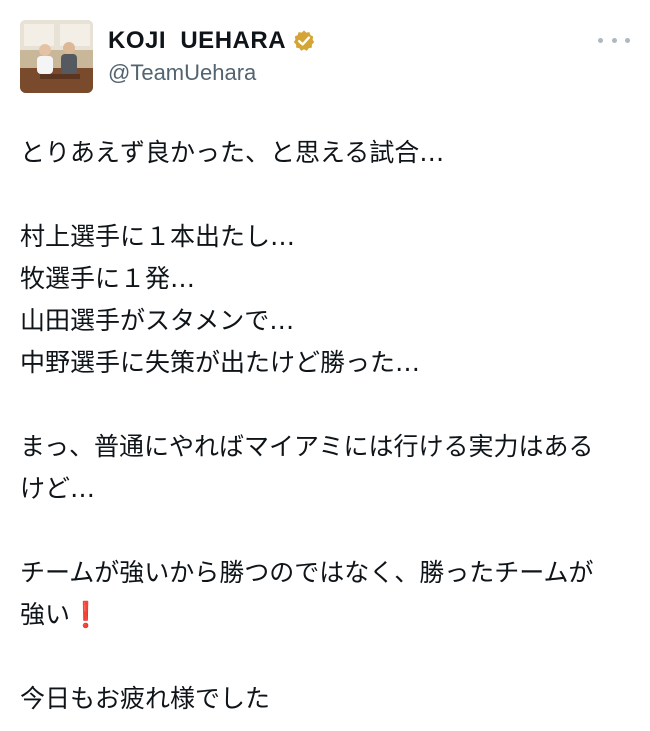 The width and height of the screenshot is (650, 731). I want to click on display-name-row: KOJI UEHARA, so click(212, 41).